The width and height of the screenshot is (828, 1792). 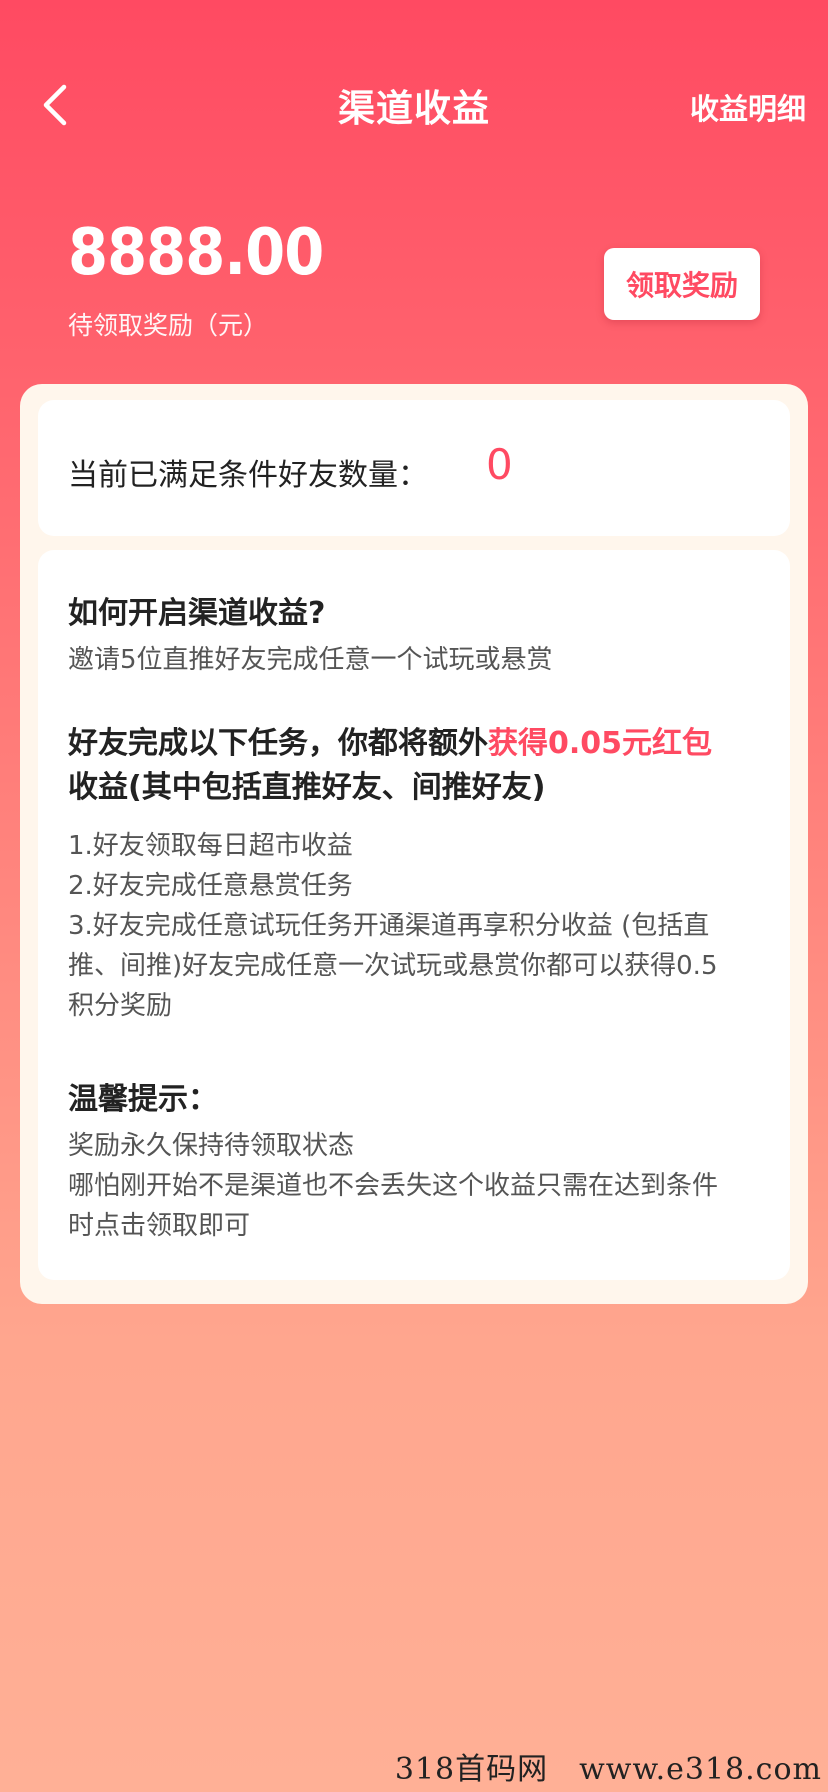 I want to click on earnings-detail-link: 收益明细, so click(x=748, y=107).